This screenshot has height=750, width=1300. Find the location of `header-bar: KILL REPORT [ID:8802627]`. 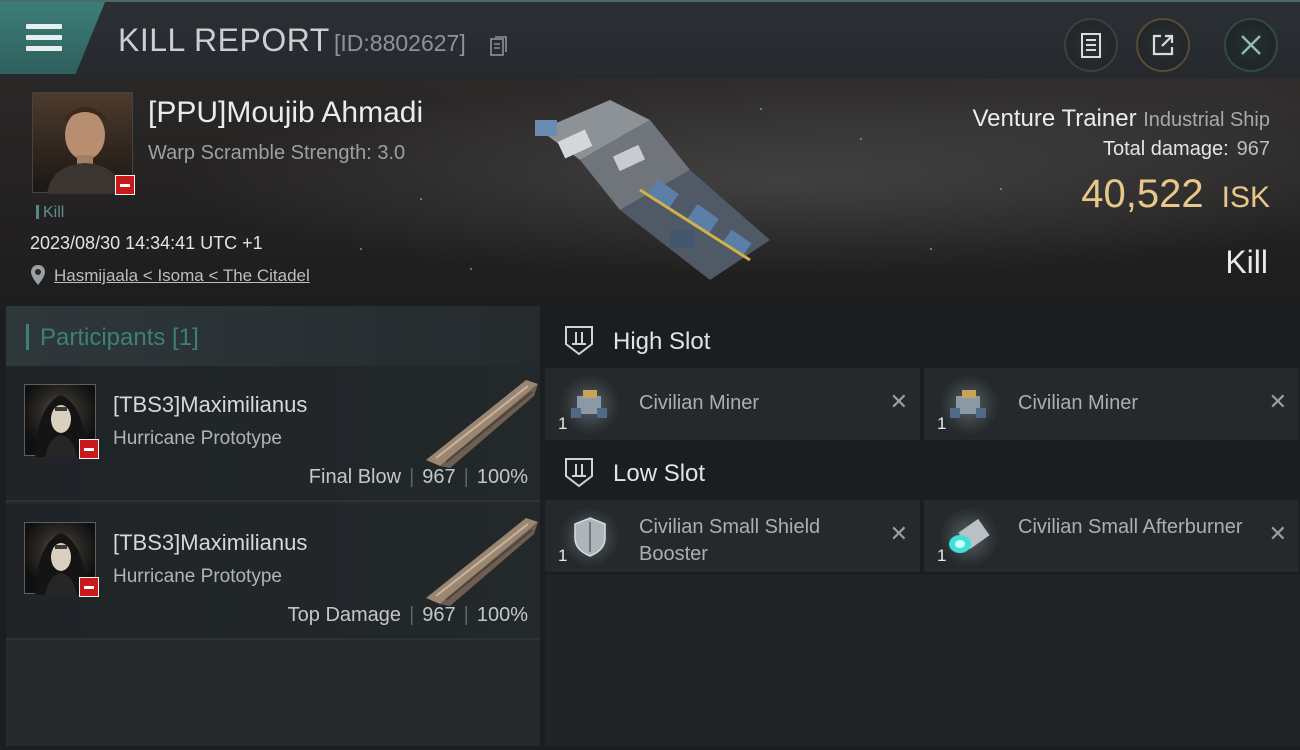

header-bar: KILL REPORT [ID:8802627] is located at coordinates (650, 39).